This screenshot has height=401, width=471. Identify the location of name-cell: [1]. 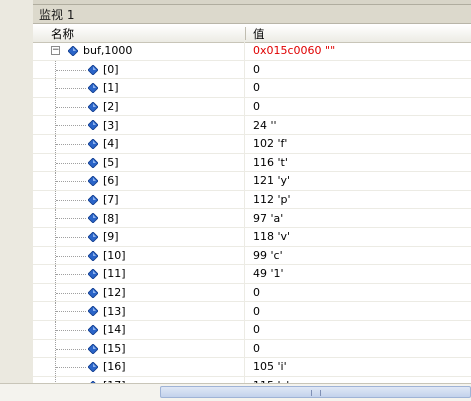
(139, 88).